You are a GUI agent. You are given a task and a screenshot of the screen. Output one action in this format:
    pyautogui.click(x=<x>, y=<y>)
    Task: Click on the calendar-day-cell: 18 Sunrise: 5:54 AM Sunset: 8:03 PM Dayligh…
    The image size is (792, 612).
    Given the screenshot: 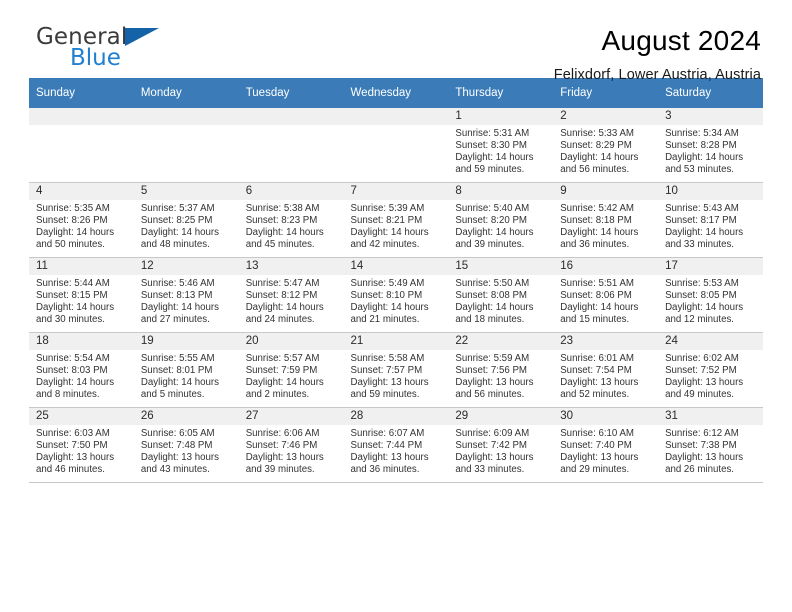 What is the action you would take?
    pyautogui.click(x=81, y=370)
    